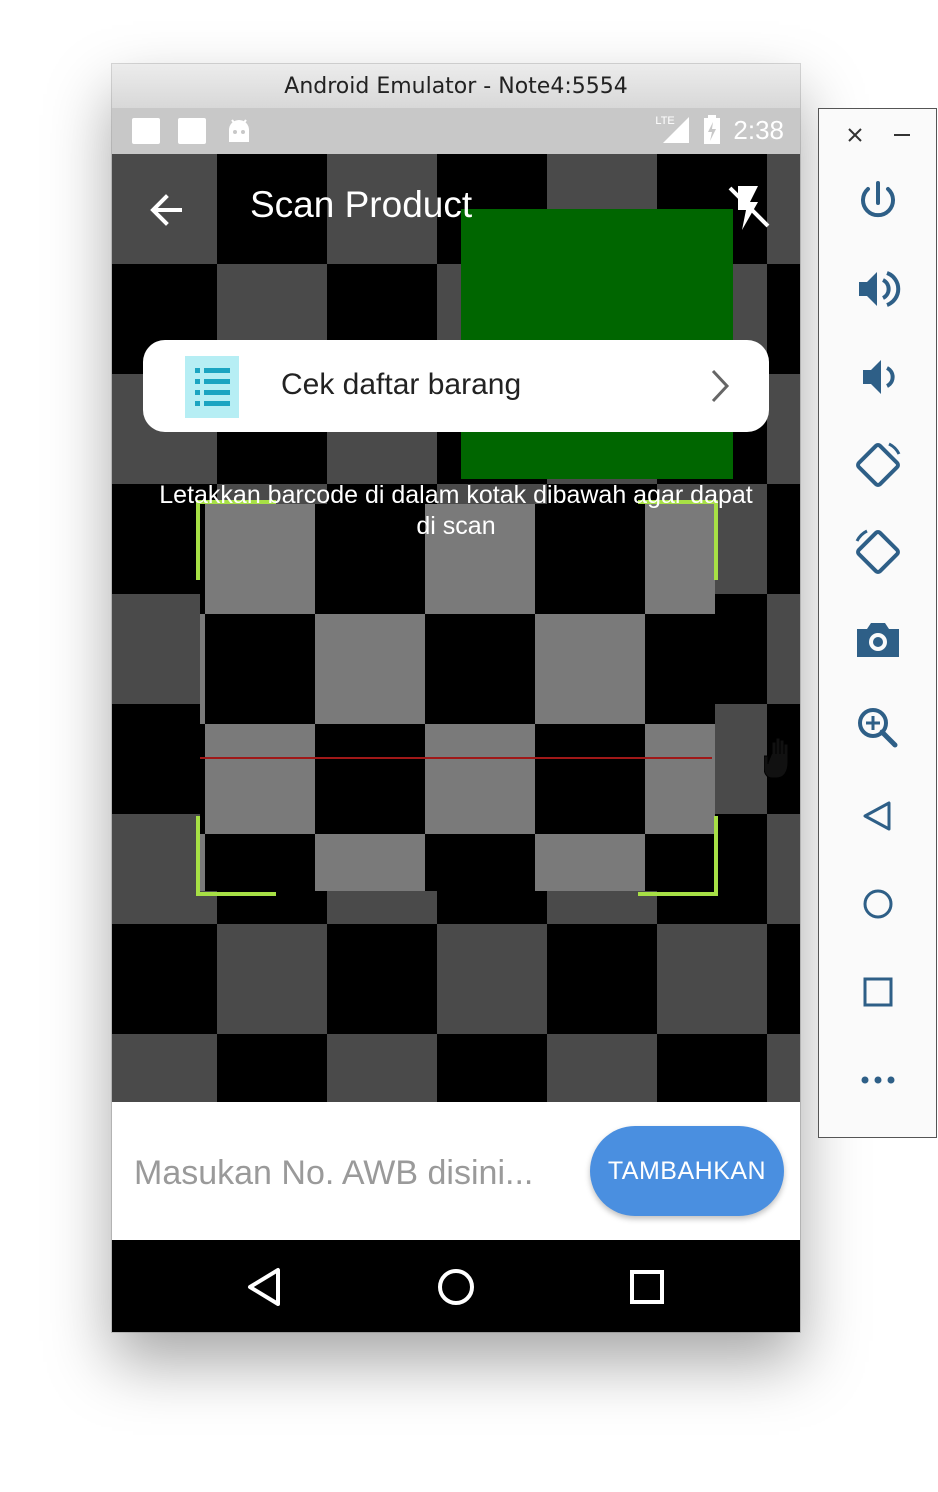  I want to click on chevron-right-icon, so click(720, 386).